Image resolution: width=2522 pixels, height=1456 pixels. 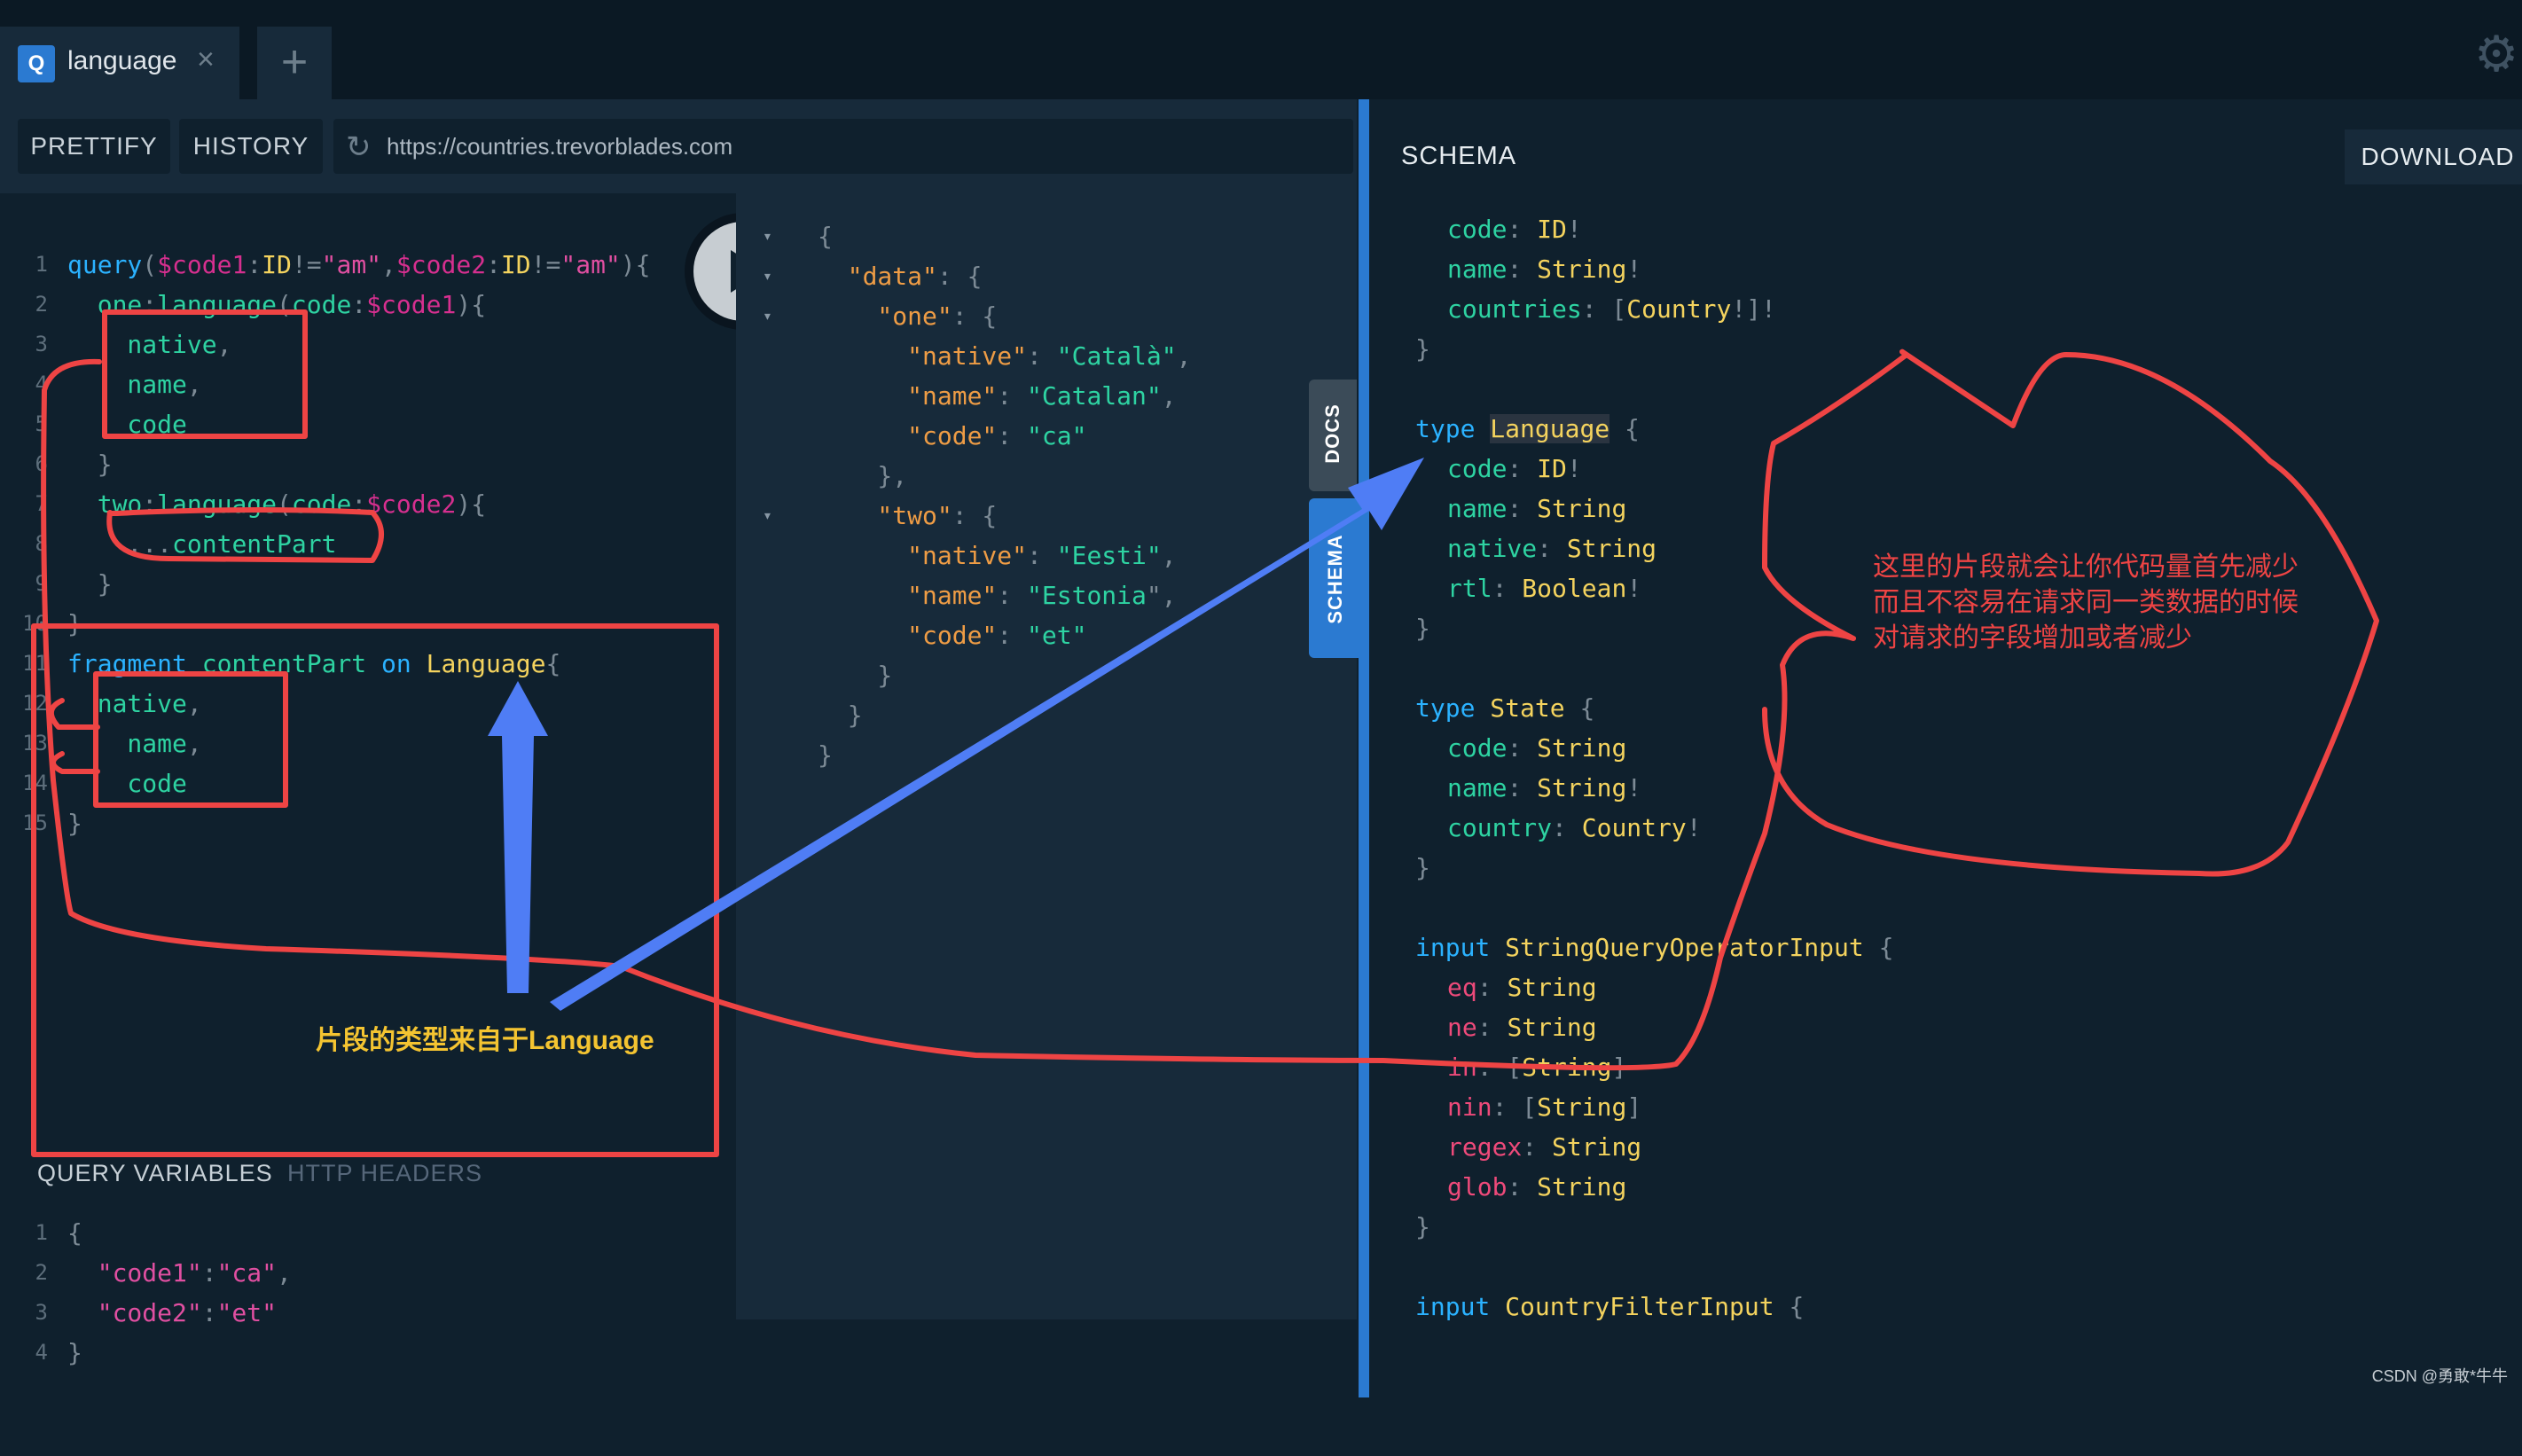 I want to click on code-token: "one", so click(x=885, y=316).